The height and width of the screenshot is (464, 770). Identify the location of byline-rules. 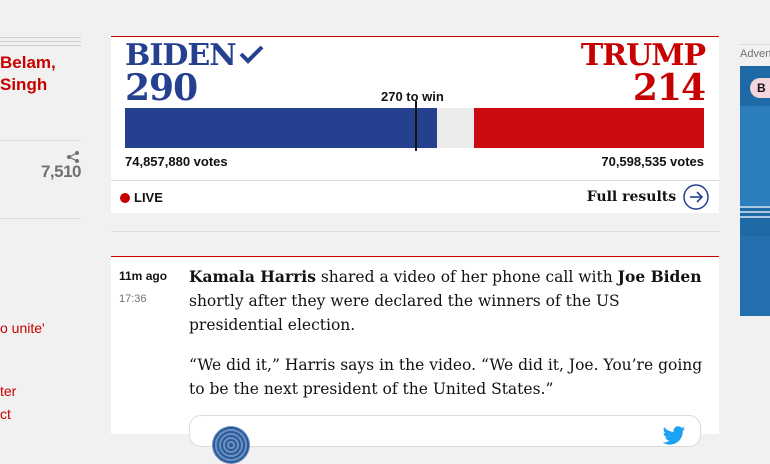
(40, 43).